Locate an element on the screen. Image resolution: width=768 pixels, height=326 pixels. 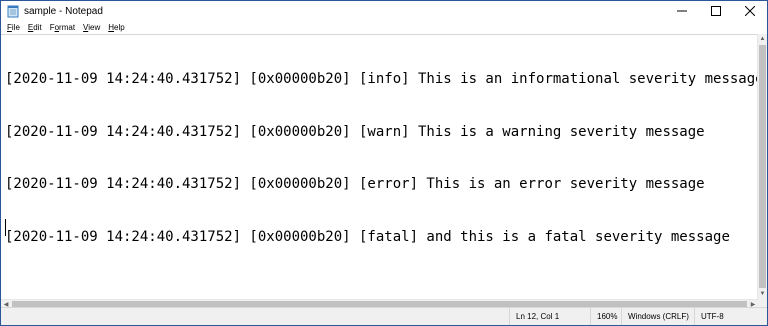
vertical-scrollbar: ▲ ▼ is located at coordinates (762, 166).